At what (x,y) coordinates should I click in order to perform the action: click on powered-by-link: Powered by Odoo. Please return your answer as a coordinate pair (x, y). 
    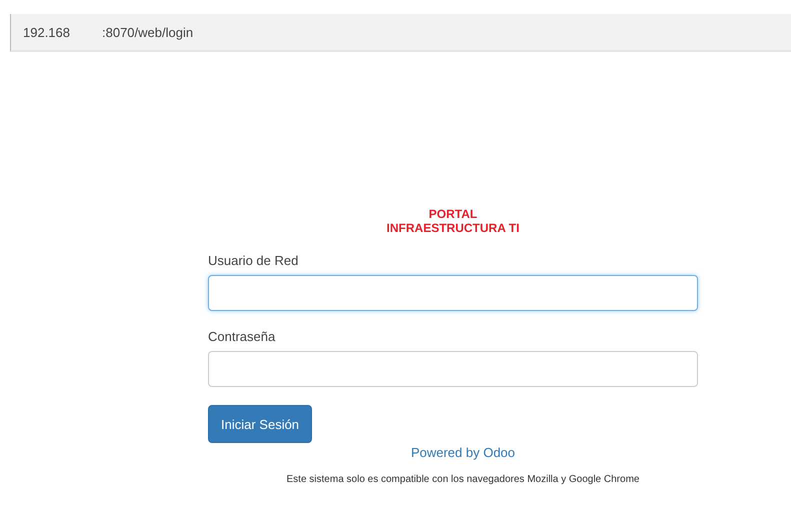
    Looking at the image, I should click on (463, 452).